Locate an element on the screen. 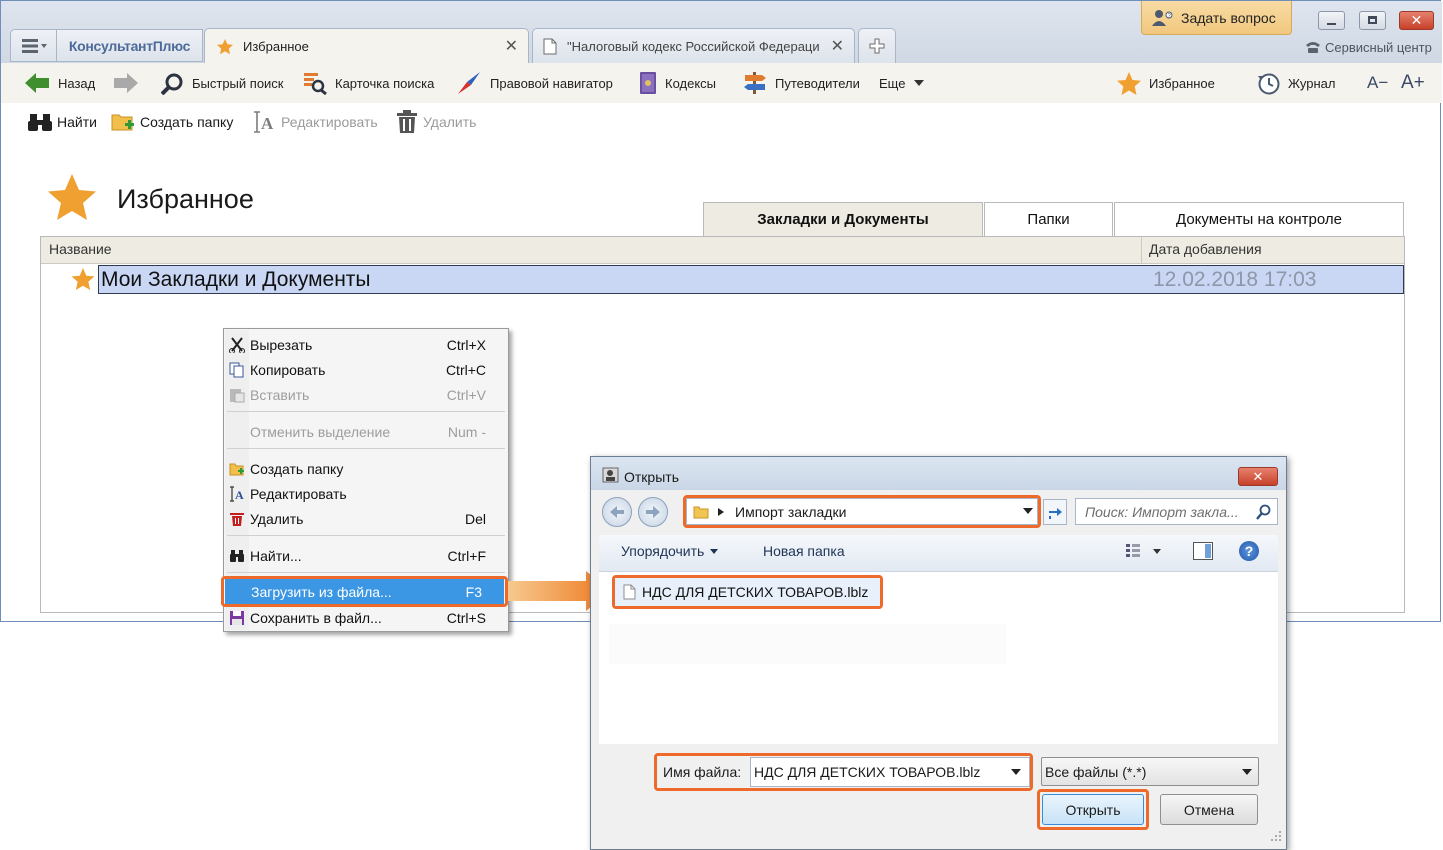 This screenshot has width=1443, height=850. preview-pane-icon is located at coordinates (1208, 551).